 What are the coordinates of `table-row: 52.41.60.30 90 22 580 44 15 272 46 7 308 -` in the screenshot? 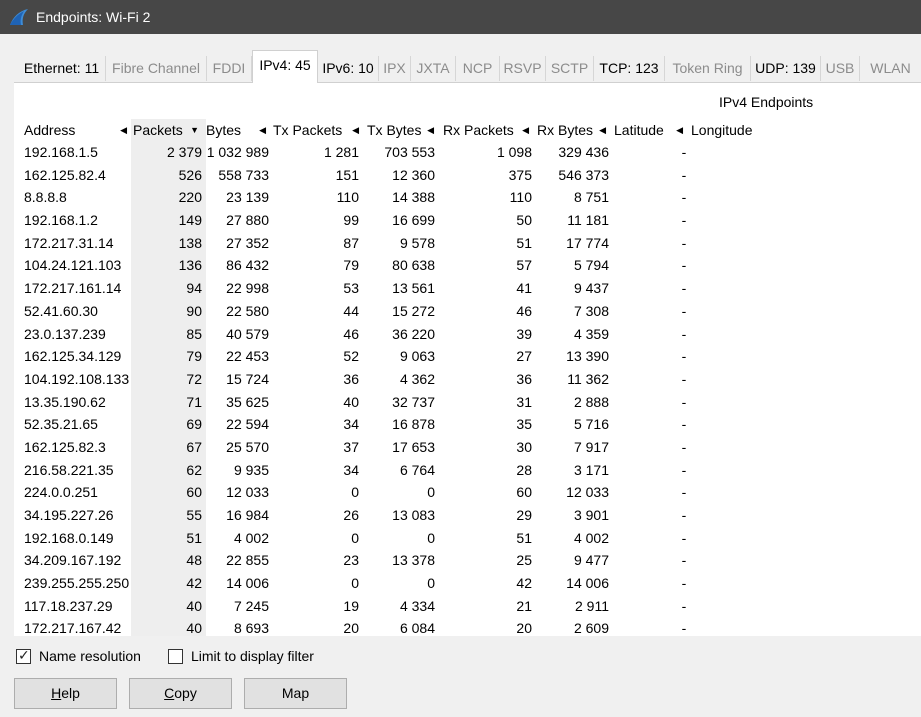 It's located at (467, 311).